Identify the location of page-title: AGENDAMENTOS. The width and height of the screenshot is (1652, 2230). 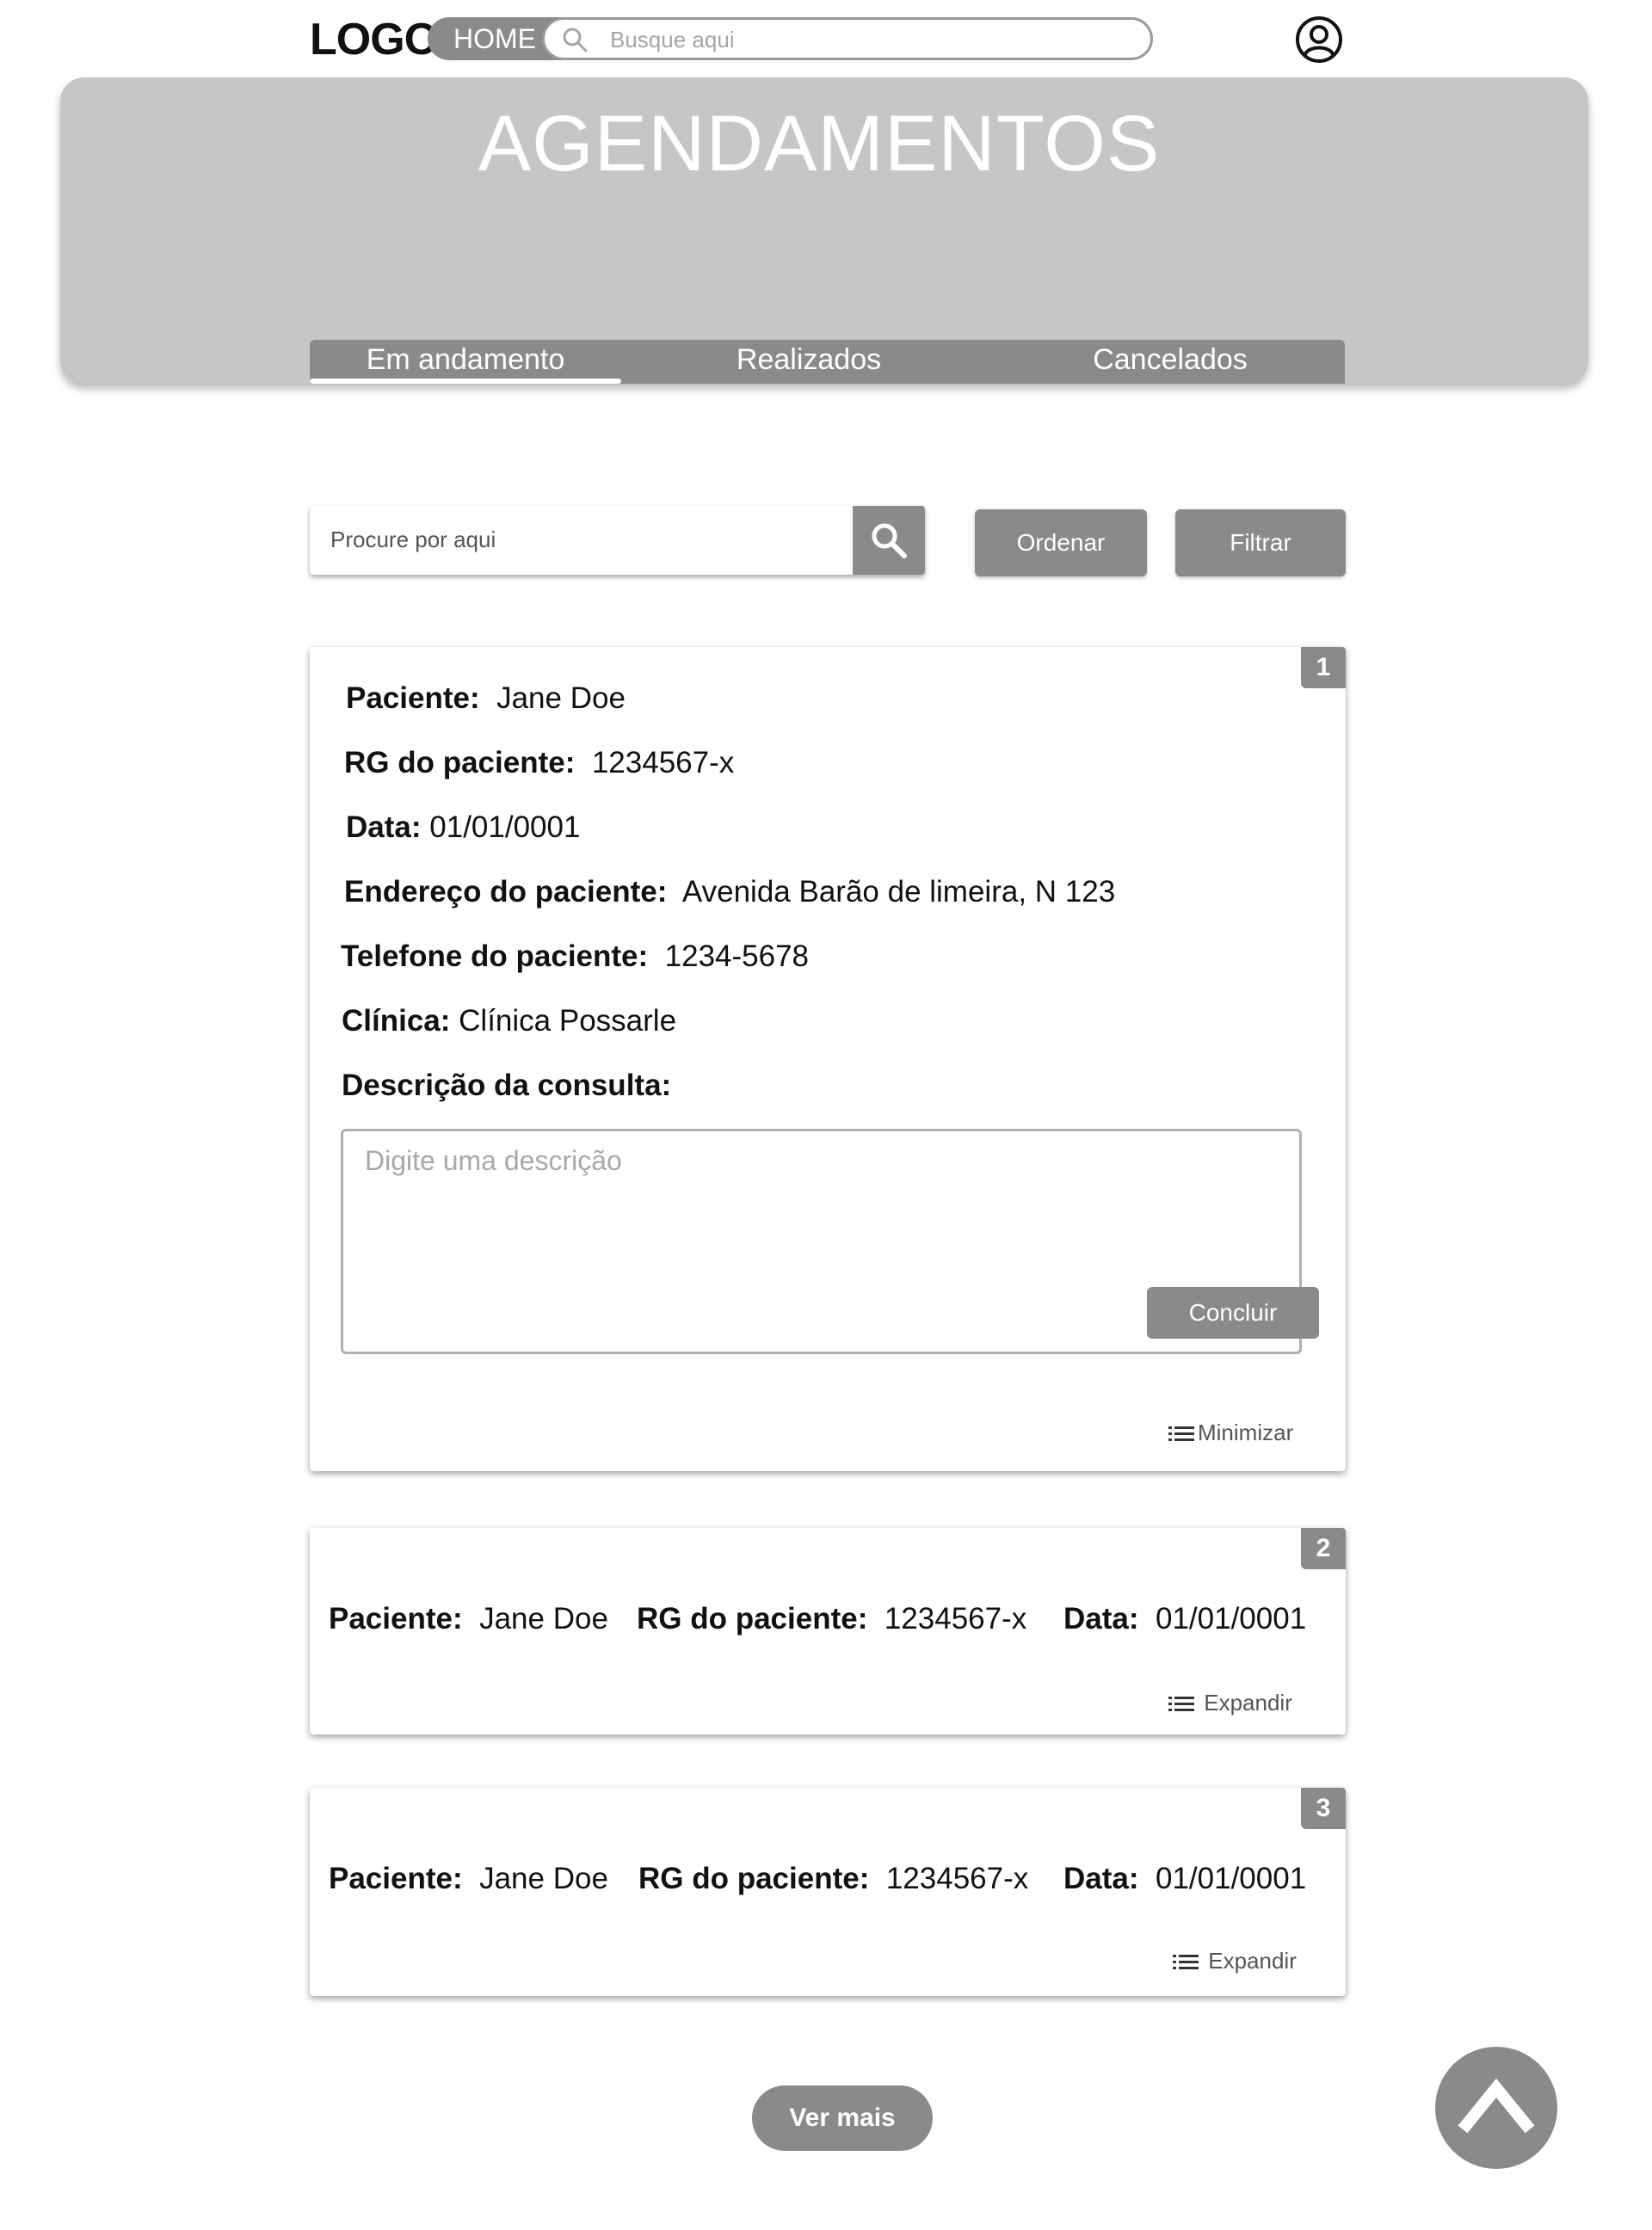
(819, 144).